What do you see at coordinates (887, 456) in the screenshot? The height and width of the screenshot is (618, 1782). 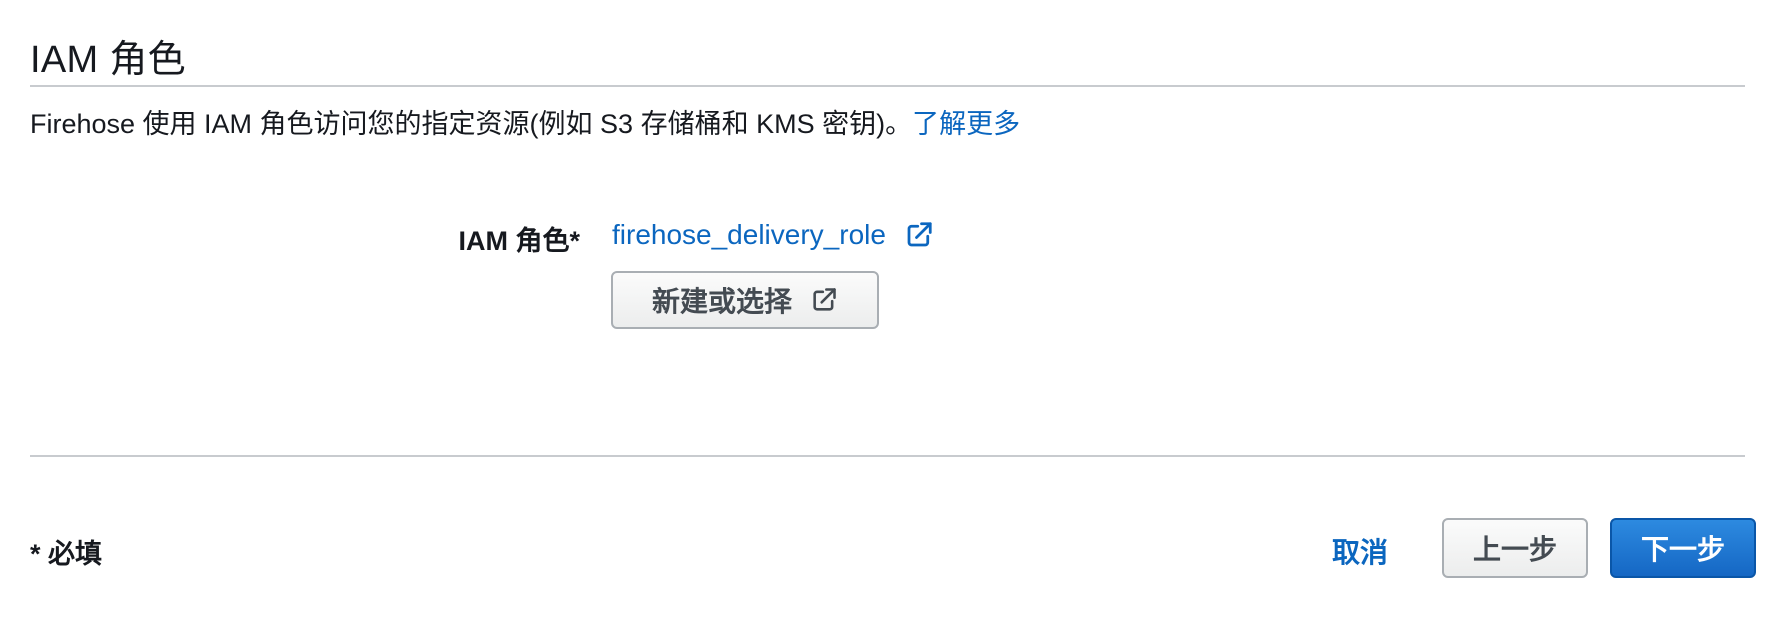 I see `footer-divider` at bounding box center [887, 456].